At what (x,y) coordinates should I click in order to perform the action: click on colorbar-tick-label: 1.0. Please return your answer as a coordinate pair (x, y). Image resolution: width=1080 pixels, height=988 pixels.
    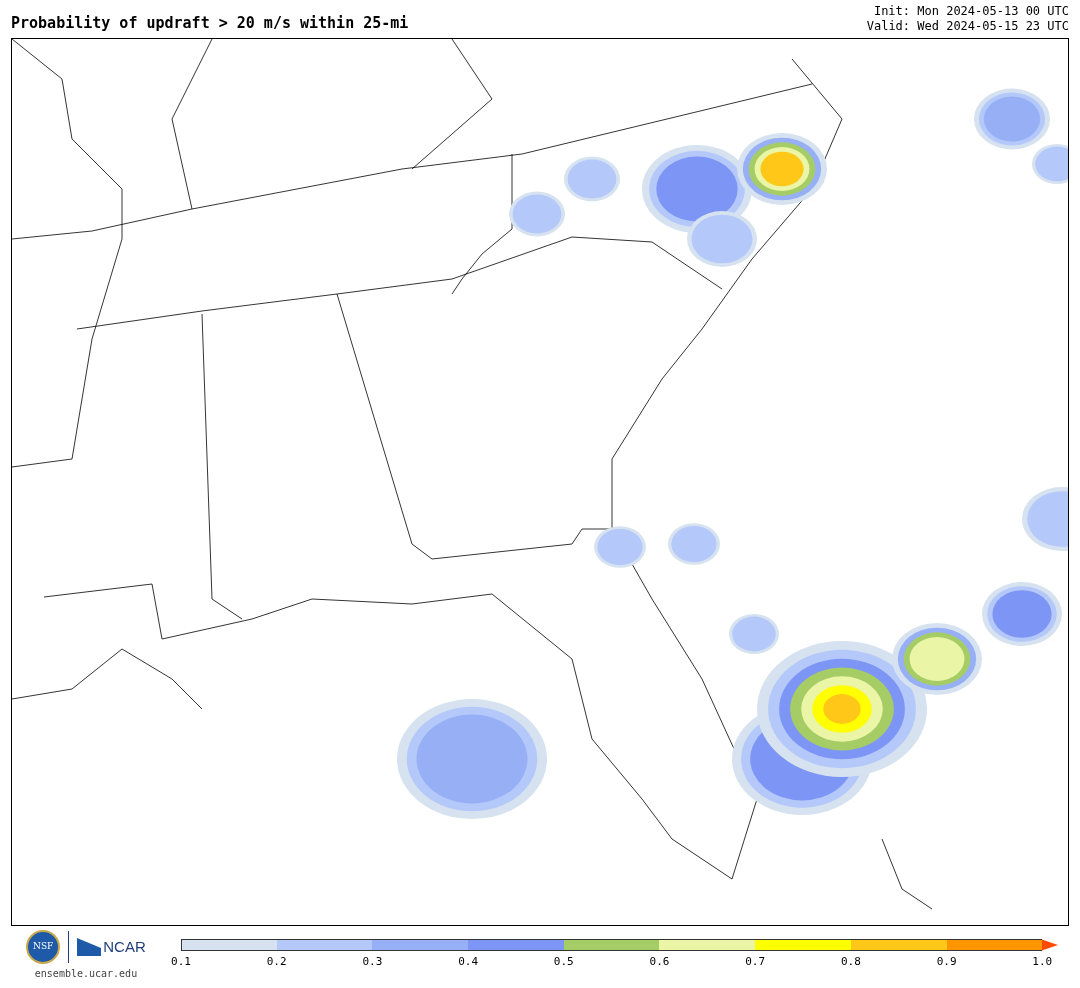
    Looking at the image, I should click on (1042, 962).